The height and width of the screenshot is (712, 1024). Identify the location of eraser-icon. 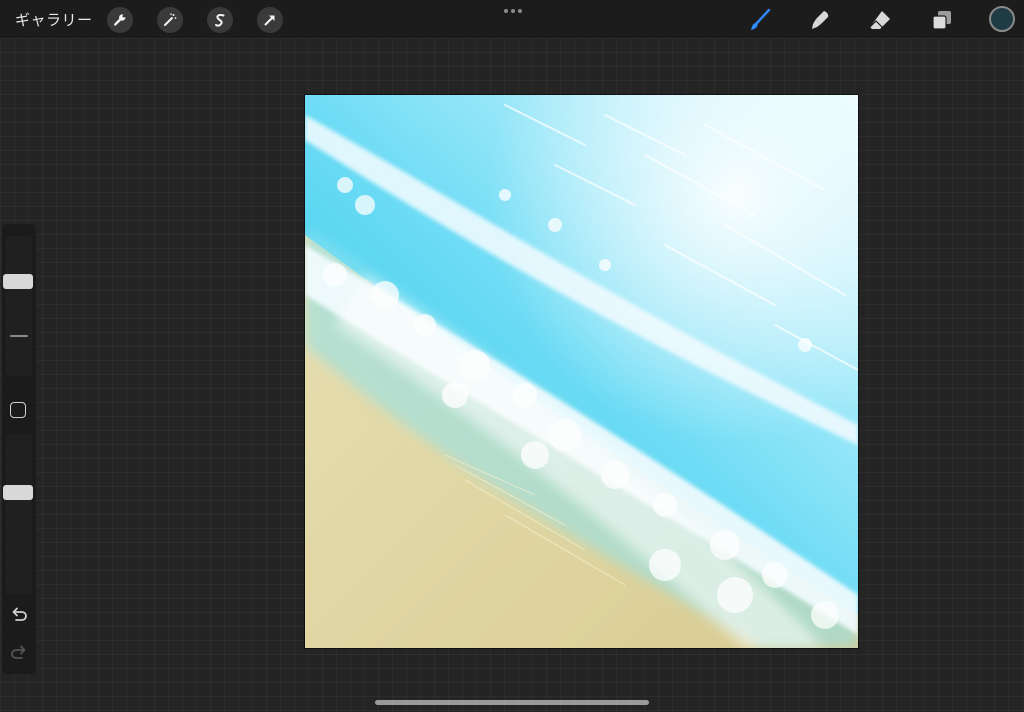
(879, 20).